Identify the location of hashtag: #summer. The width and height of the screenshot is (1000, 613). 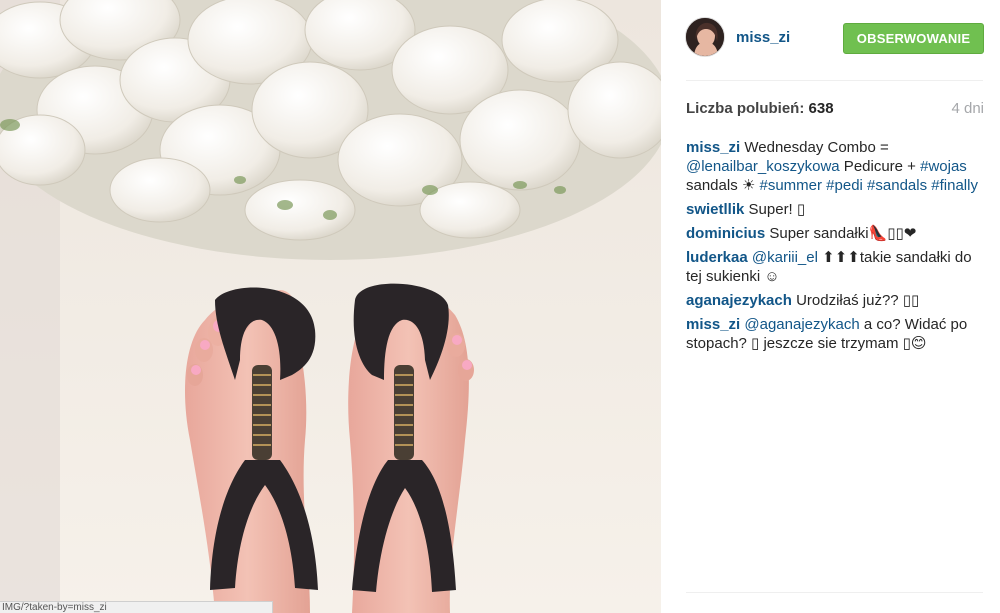
(790, 185).